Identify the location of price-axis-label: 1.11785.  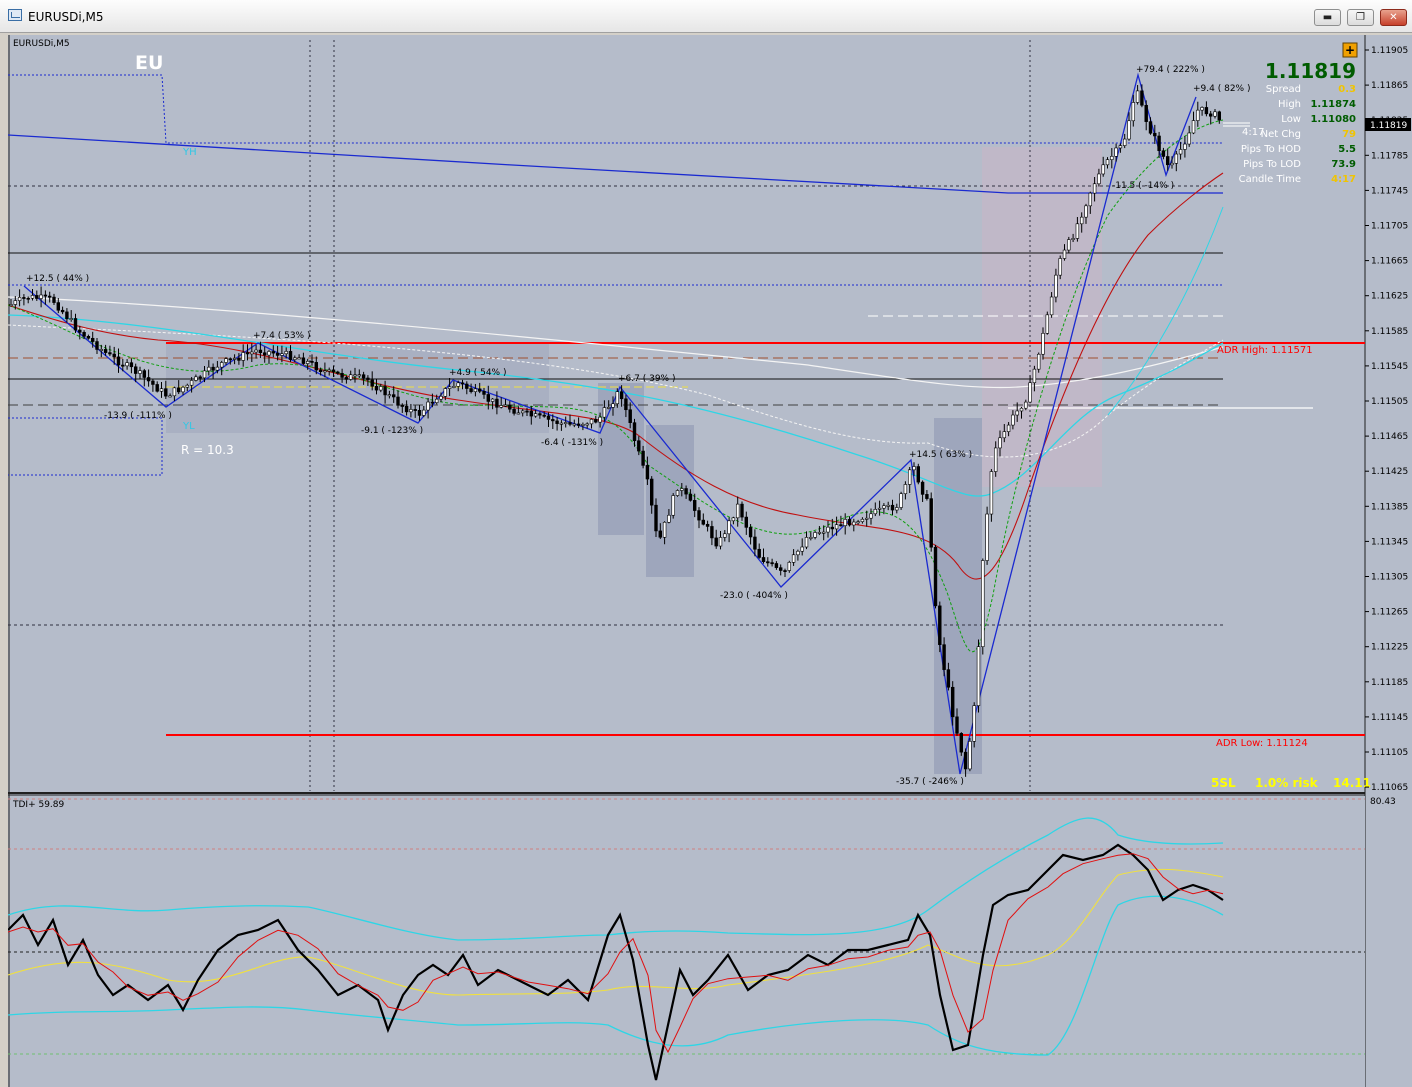
(1389, 156).